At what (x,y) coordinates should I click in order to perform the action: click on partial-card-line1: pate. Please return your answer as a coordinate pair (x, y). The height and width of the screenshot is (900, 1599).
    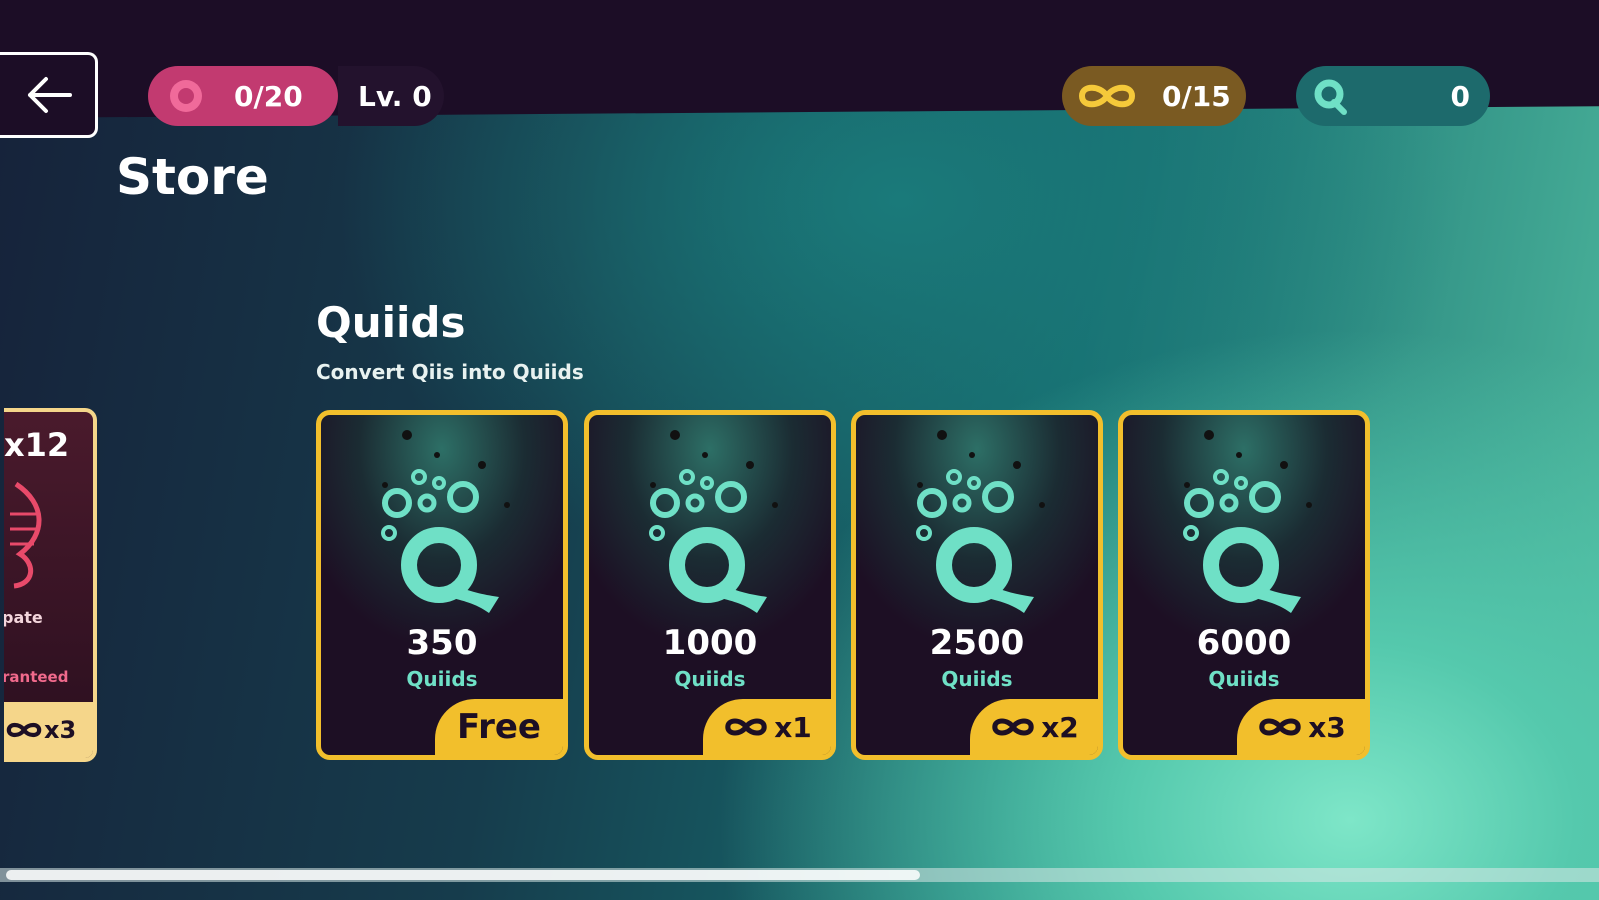
    Looking at the image, I should click on (23, 617).